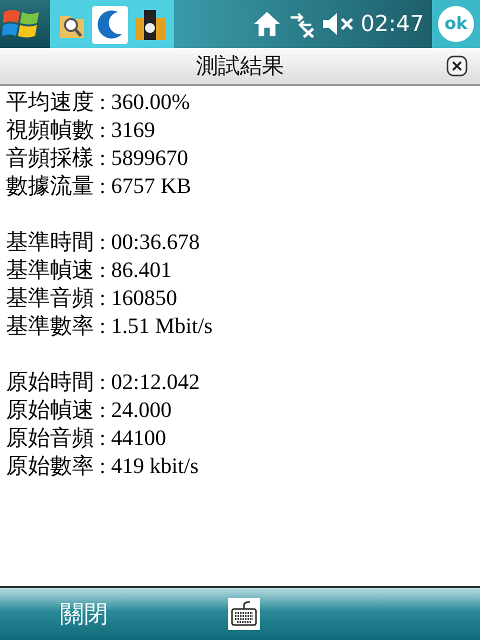  Describe the element at coordinates (103, 242) in the screenshot. I see `result-line: 基準時間 : 00:36.678` at that location.